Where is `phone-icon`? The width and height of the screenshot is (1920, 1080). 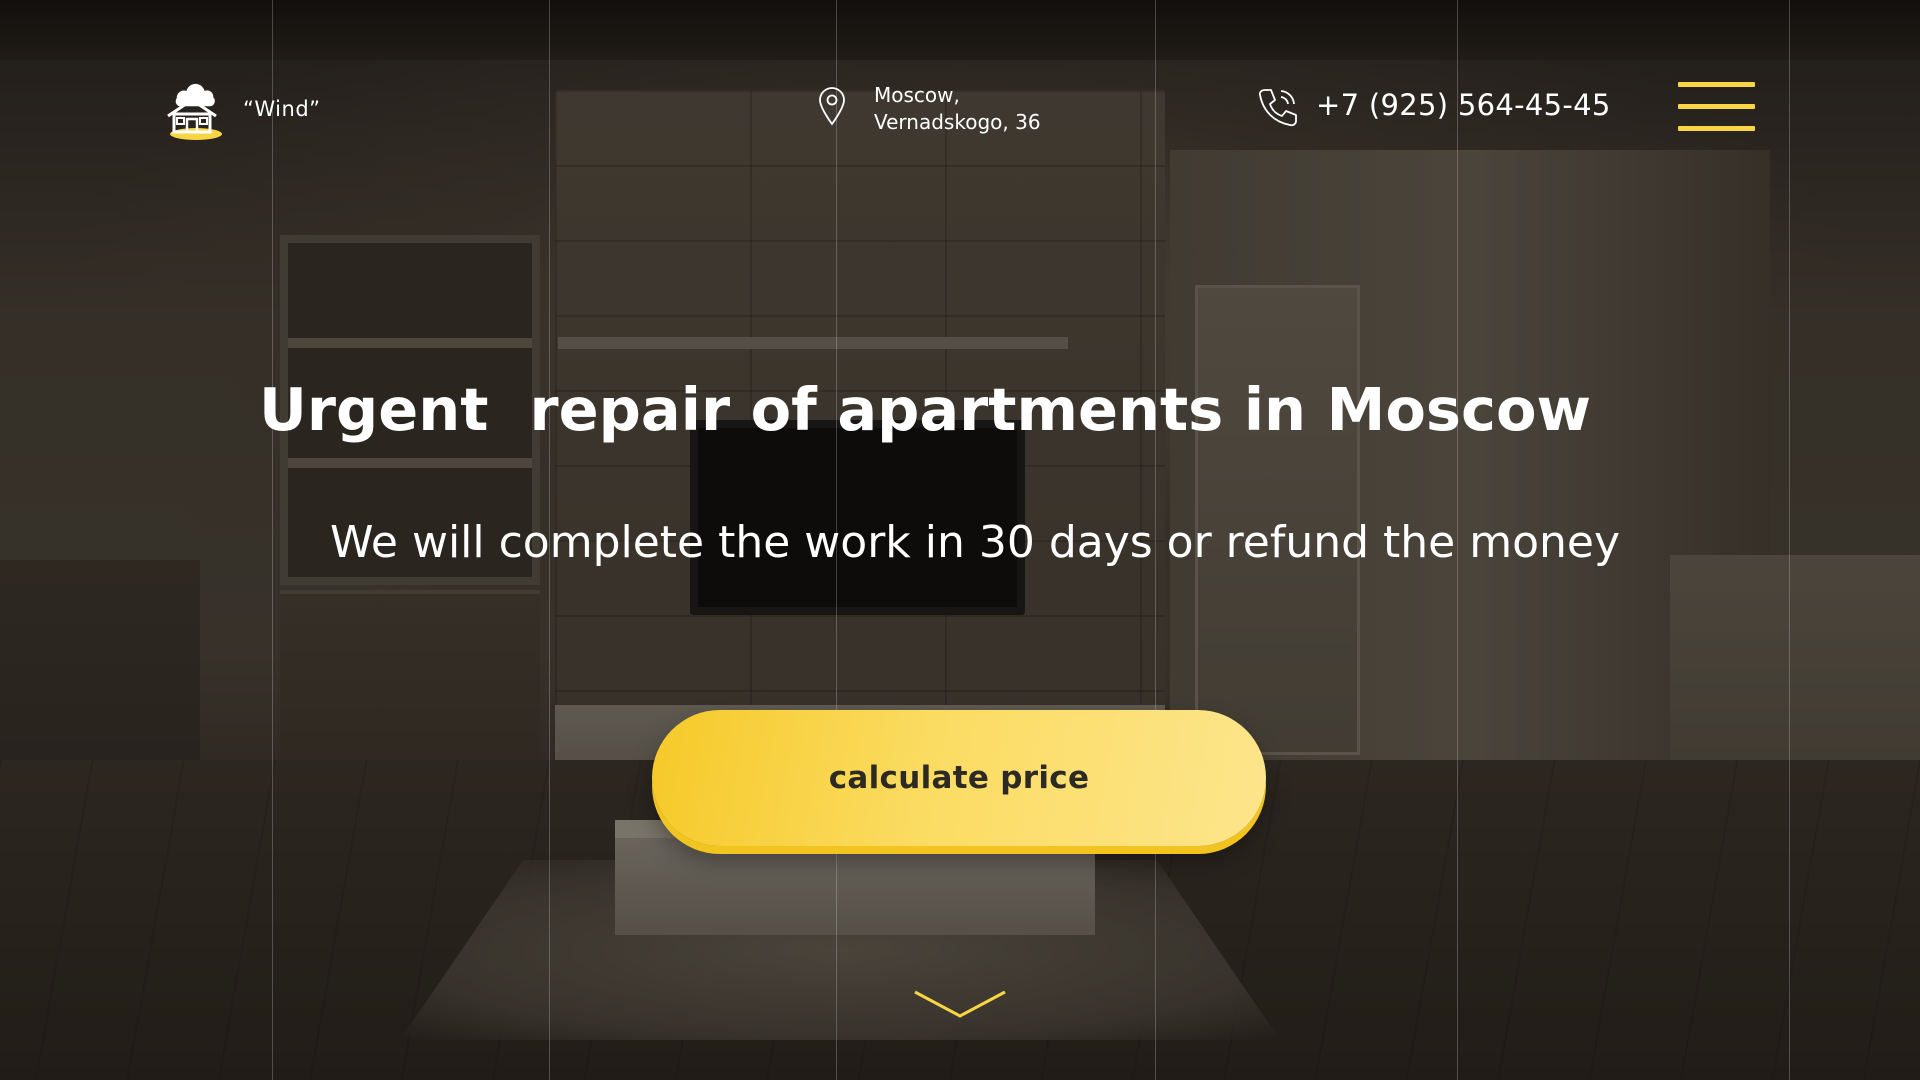 phone-icon is located at coordinates (1278, 107).